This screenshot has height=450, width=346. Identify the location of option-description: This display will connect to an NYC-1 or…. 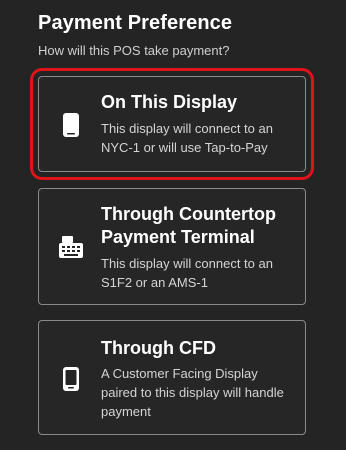
(187, 138).